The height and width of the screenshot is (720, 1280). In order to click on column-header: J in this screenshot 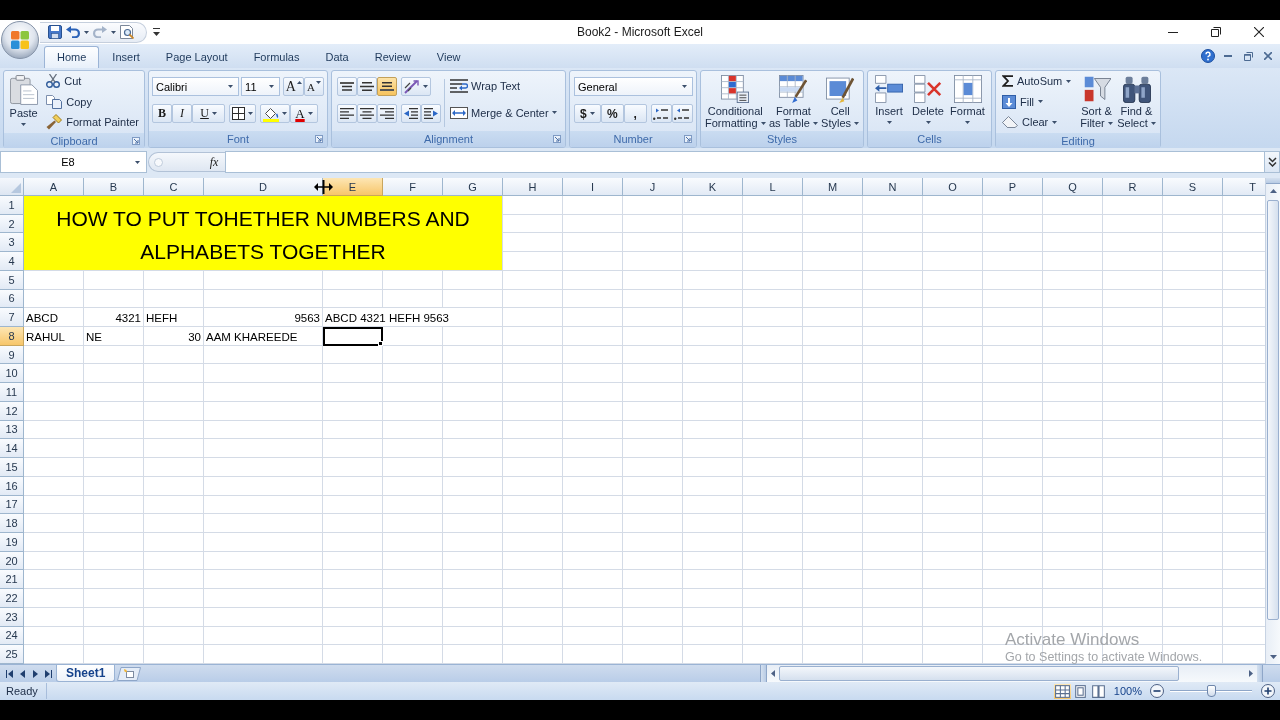, I will do `click(653, 187)`.